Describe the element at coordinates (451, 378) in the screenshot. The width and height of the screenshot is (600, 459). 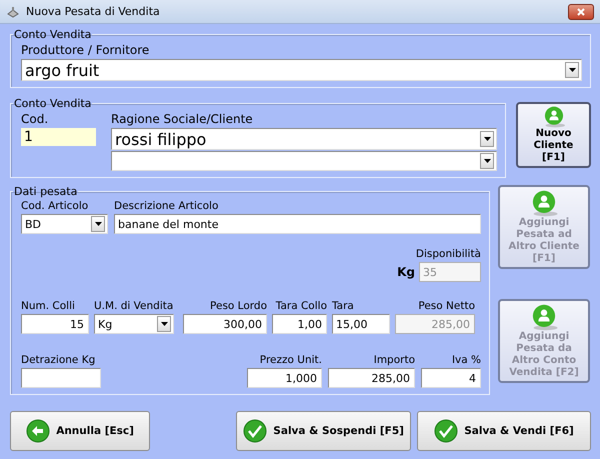
I see `input-field: 4` at that location.